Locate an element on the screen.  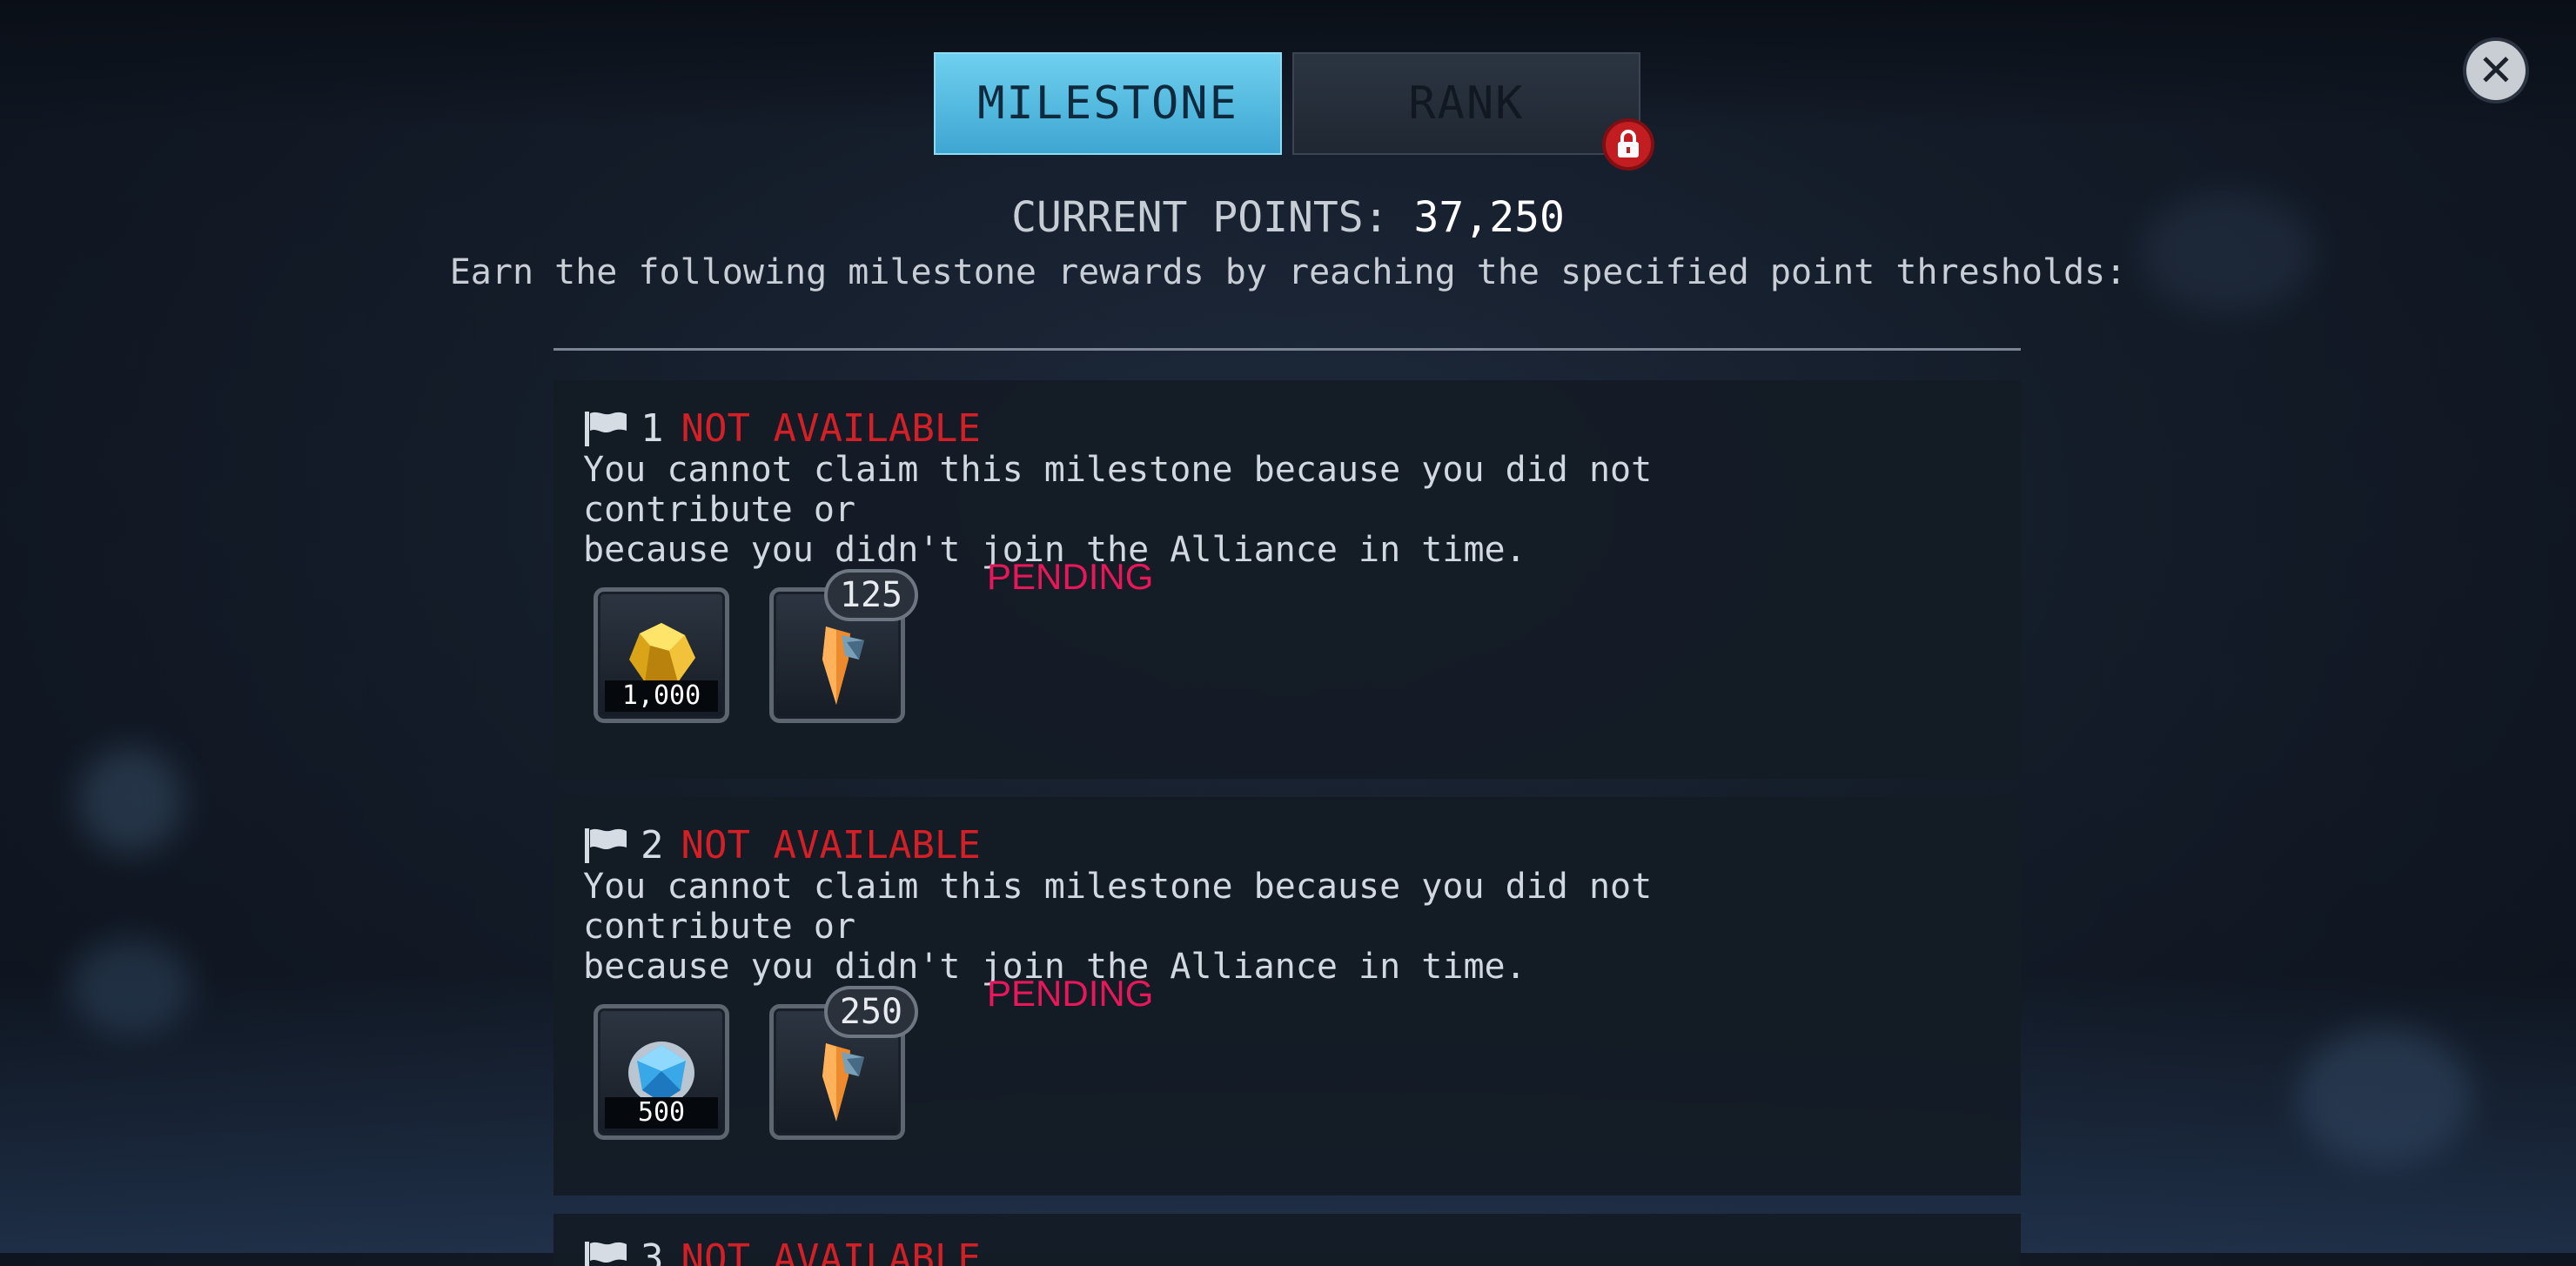
close-icon: ✕ is located at coordinates (2496, 70).